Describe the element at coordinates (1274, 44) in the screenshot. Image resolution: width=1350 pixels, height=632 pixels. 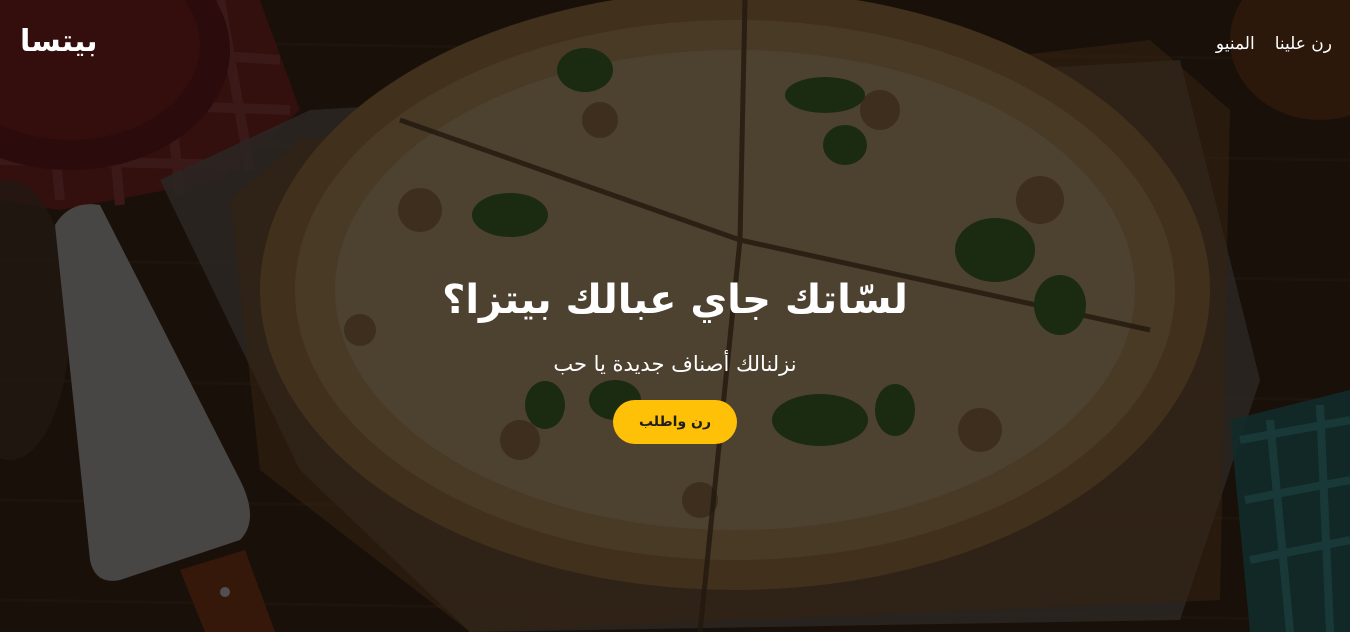
I see `nav-links: رن علينا المنيو` at that location.